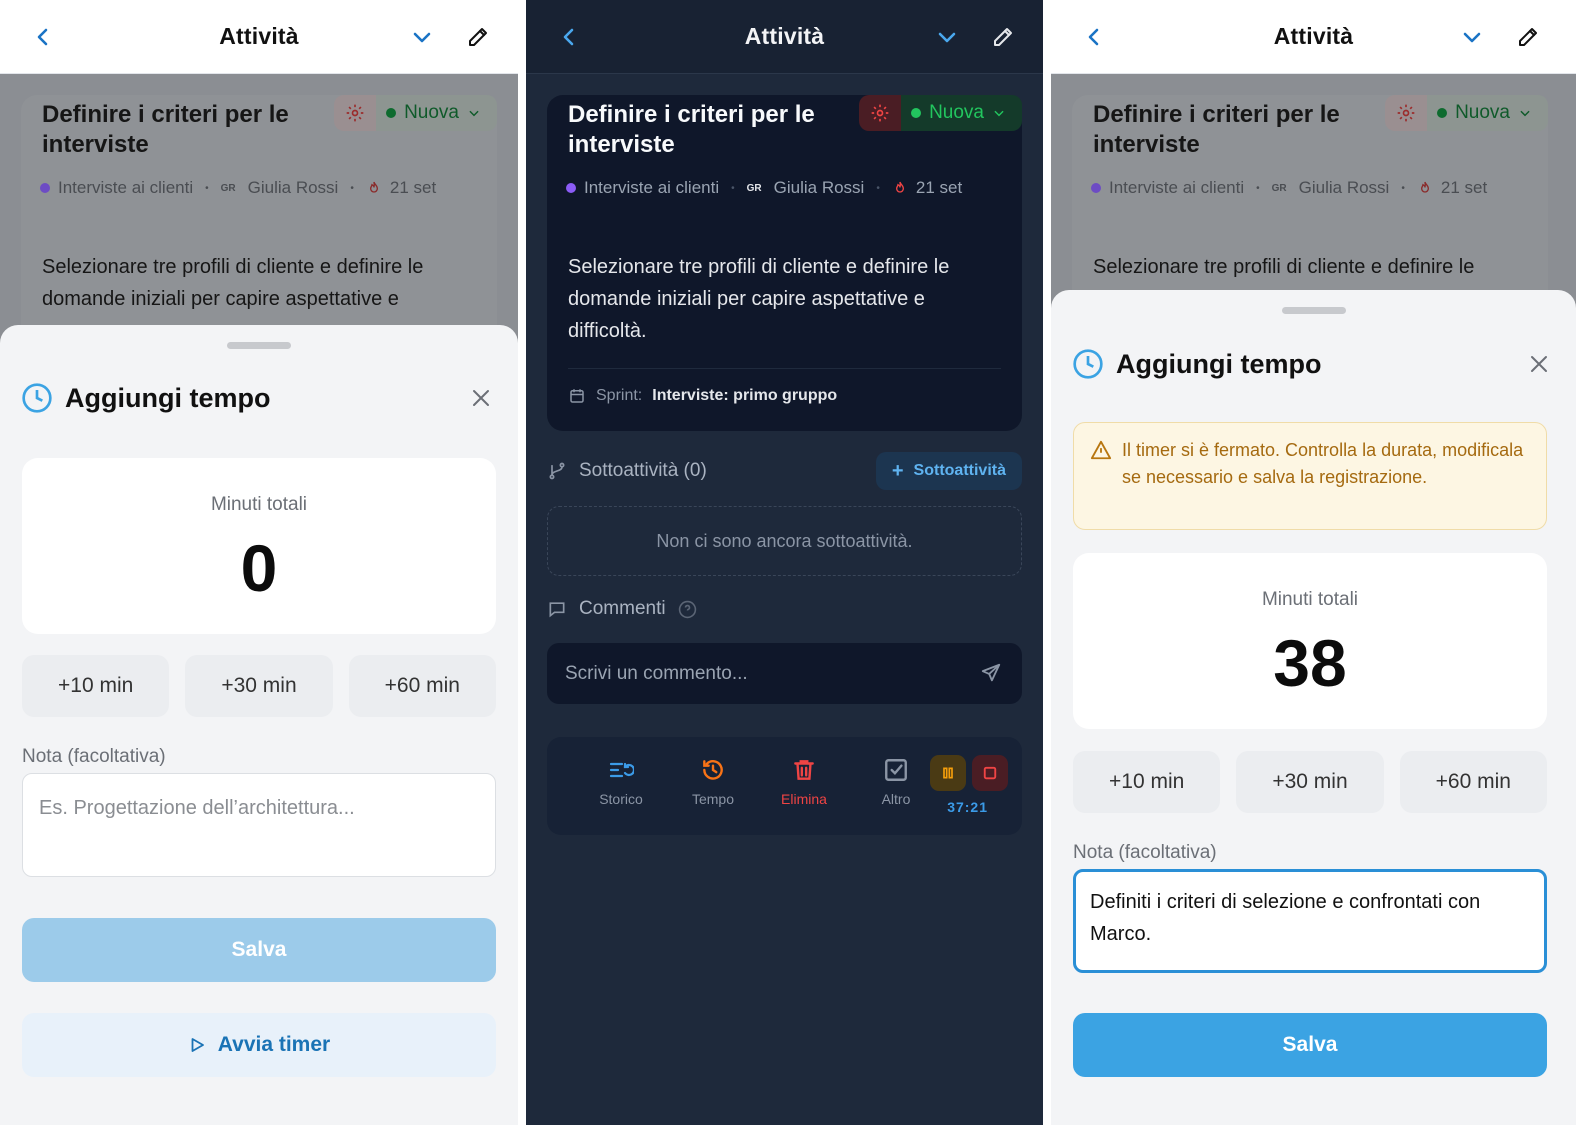 Image resolution: width=1576 pixels, height=1125 pixels. Describe the element at coordinates (687, 609) in the screenshot. I see `help-icon` at that location.